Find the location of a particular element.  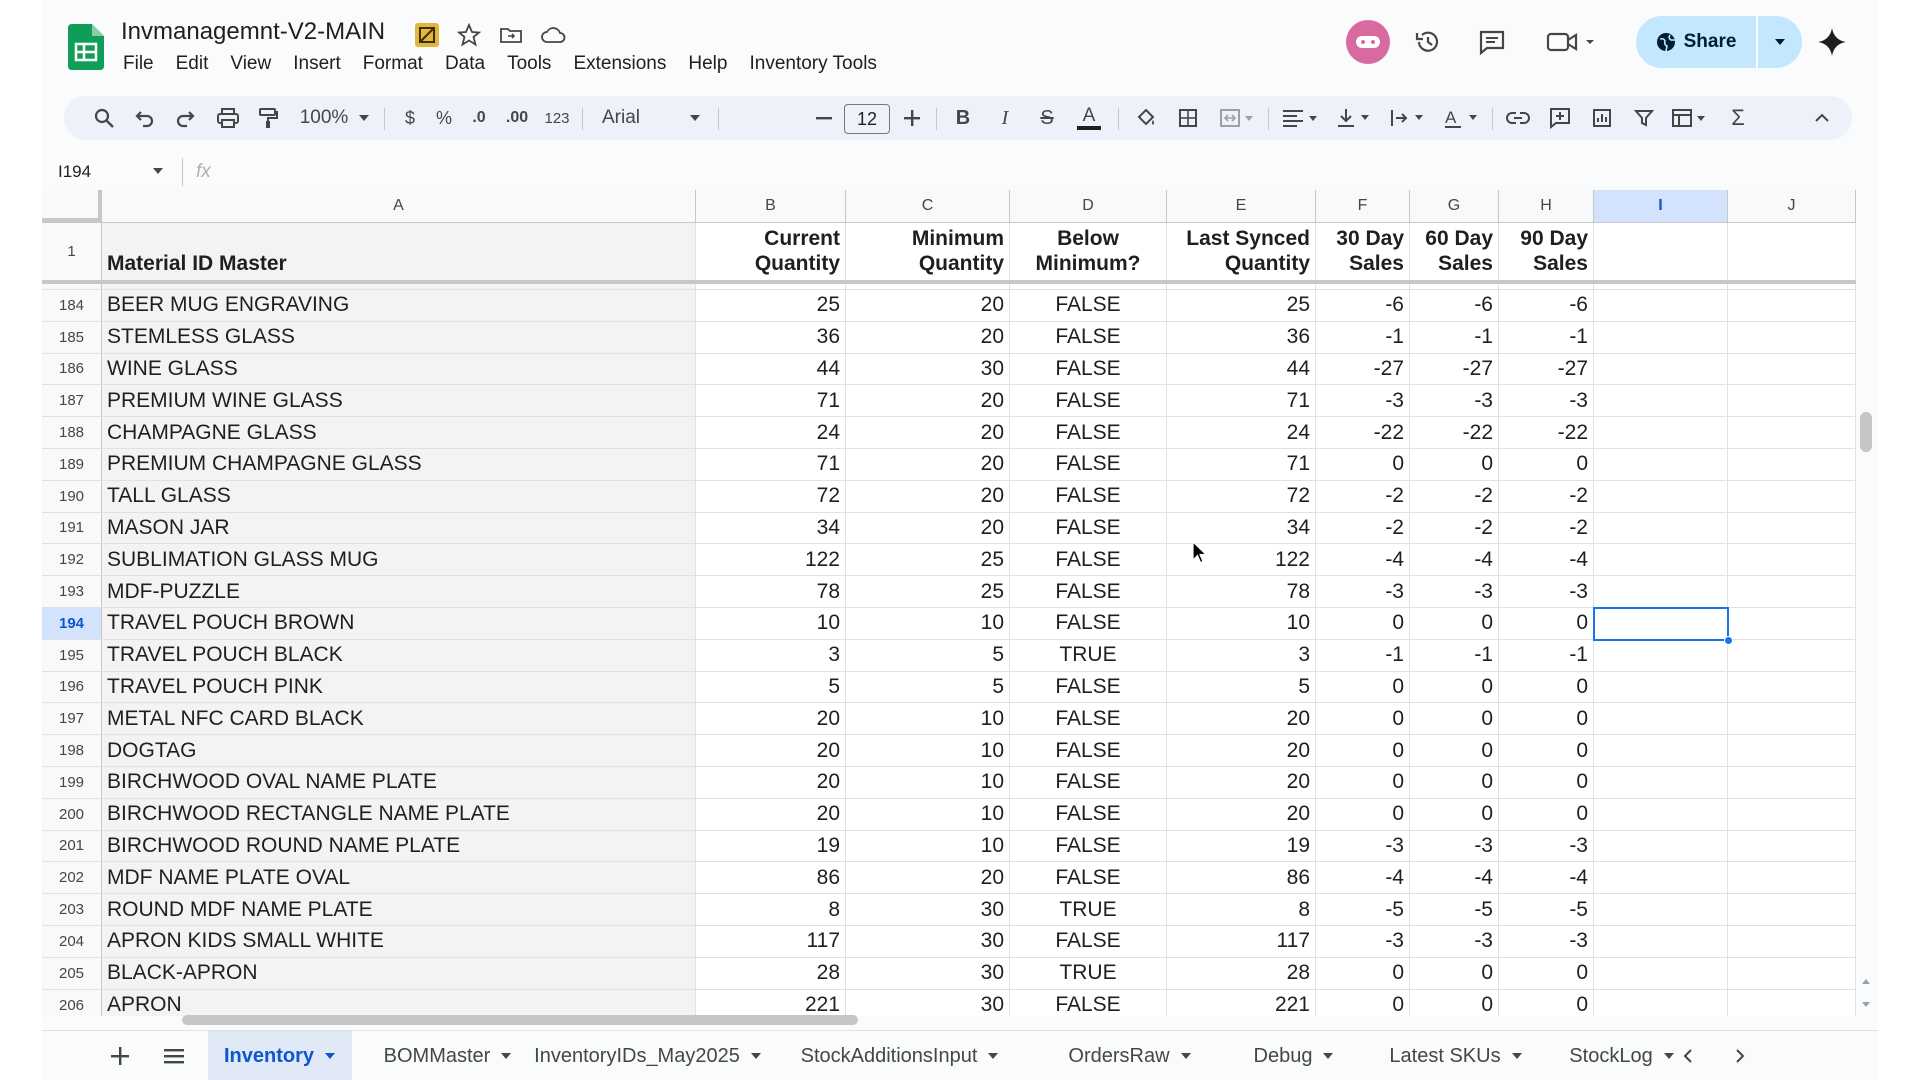

menu-insert: Insert is located at coordinates (317, 64).